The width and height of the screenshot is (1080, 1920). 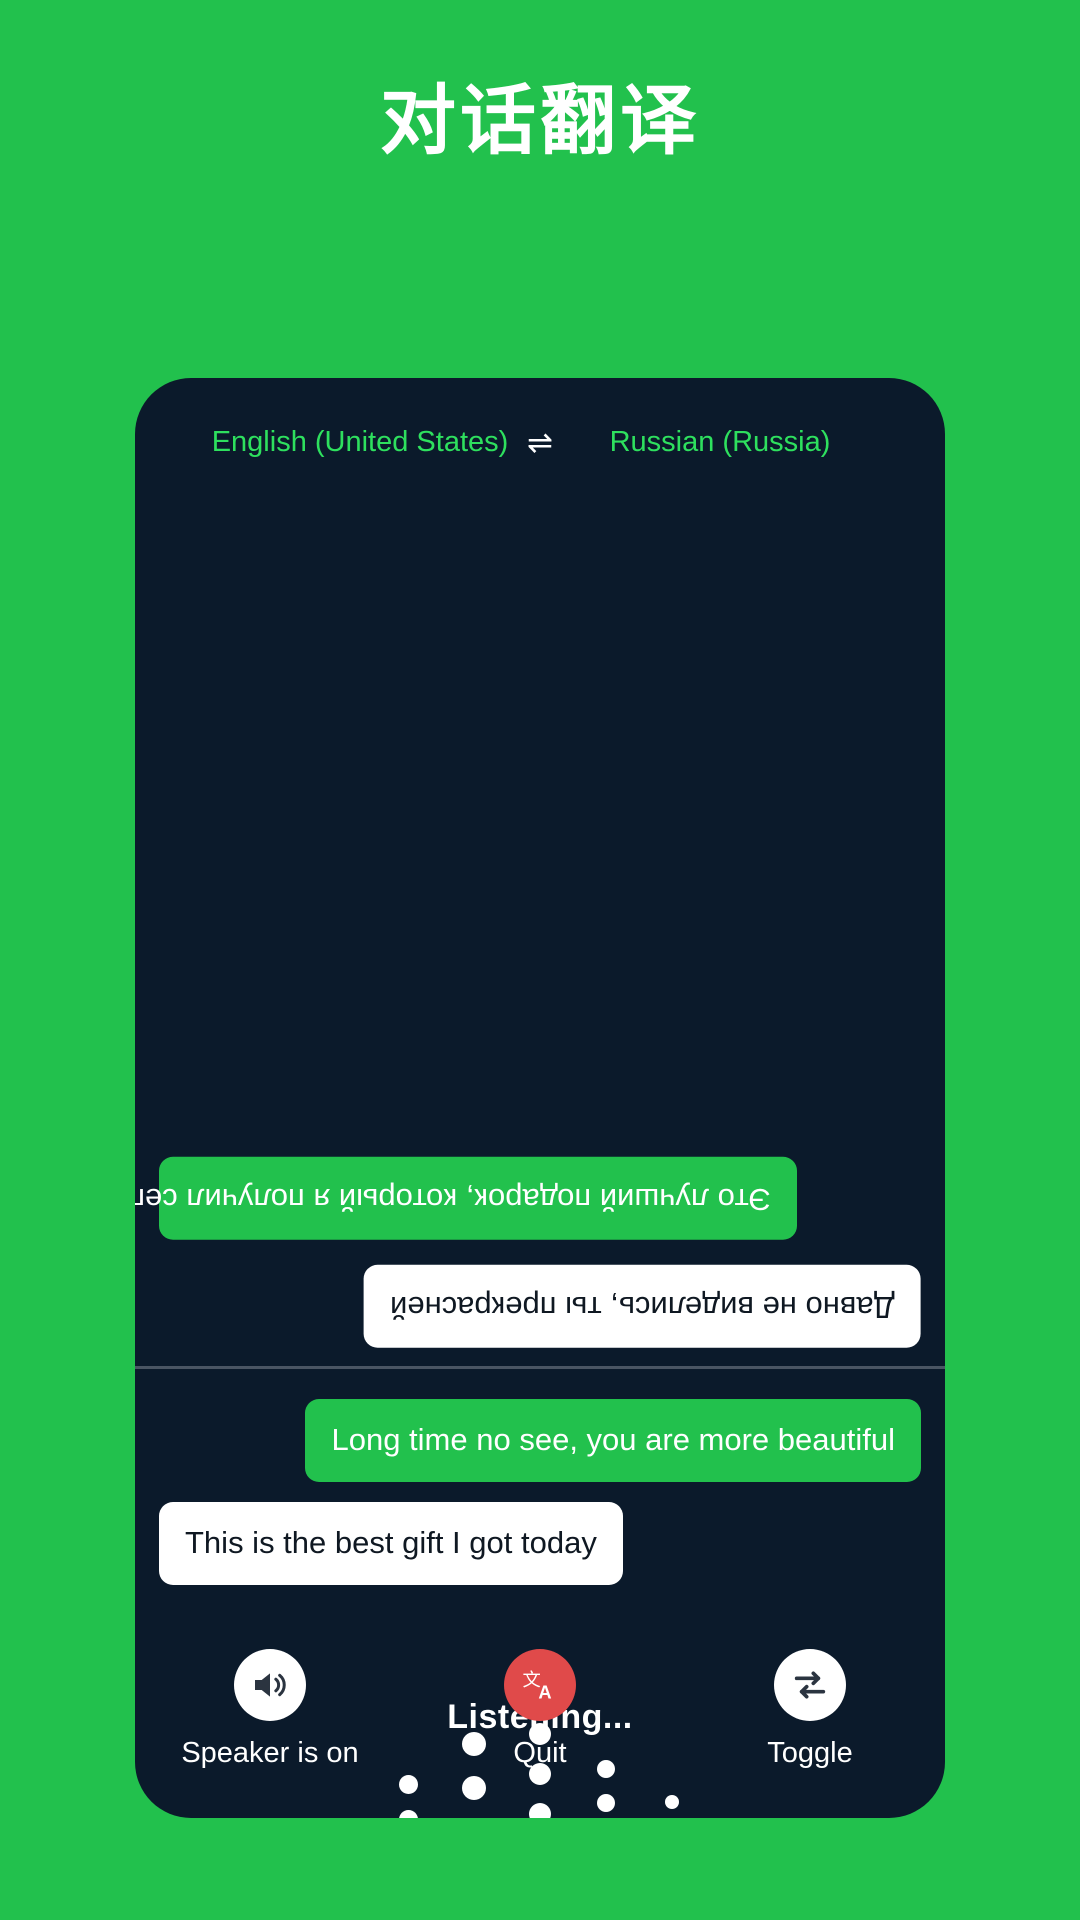 I want to click on speaker-toggle-button: Speaker is on, so click(x=270, y=1709).